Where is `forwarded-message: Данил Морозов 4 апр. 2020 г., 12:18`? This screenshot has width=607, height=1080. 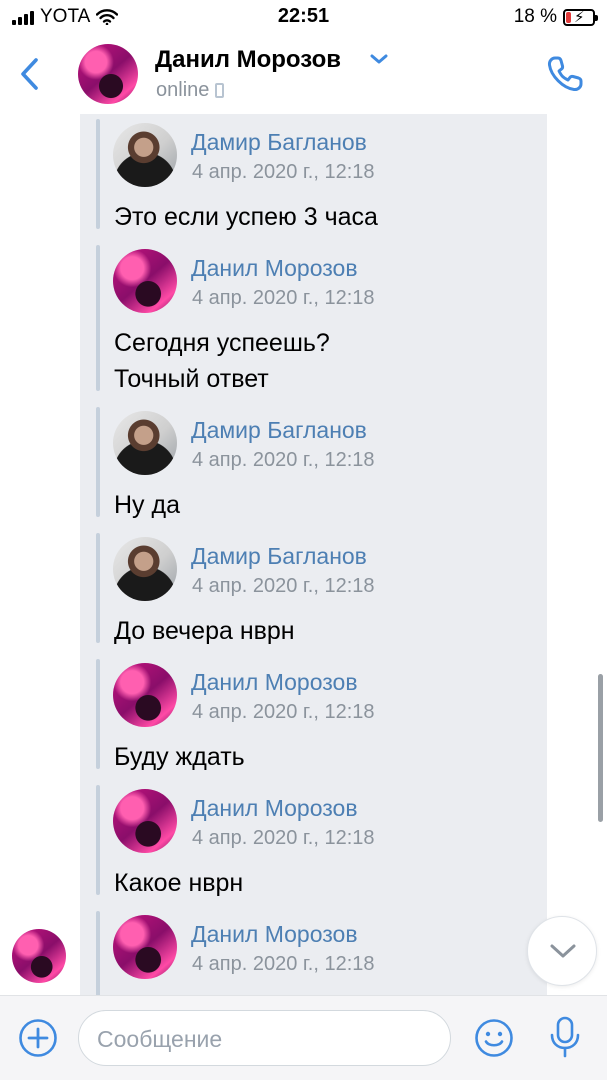
forwarded-message: Данил Морозов 4 апр. 2020 г., 12:18 is located at coordinates (306, 953).